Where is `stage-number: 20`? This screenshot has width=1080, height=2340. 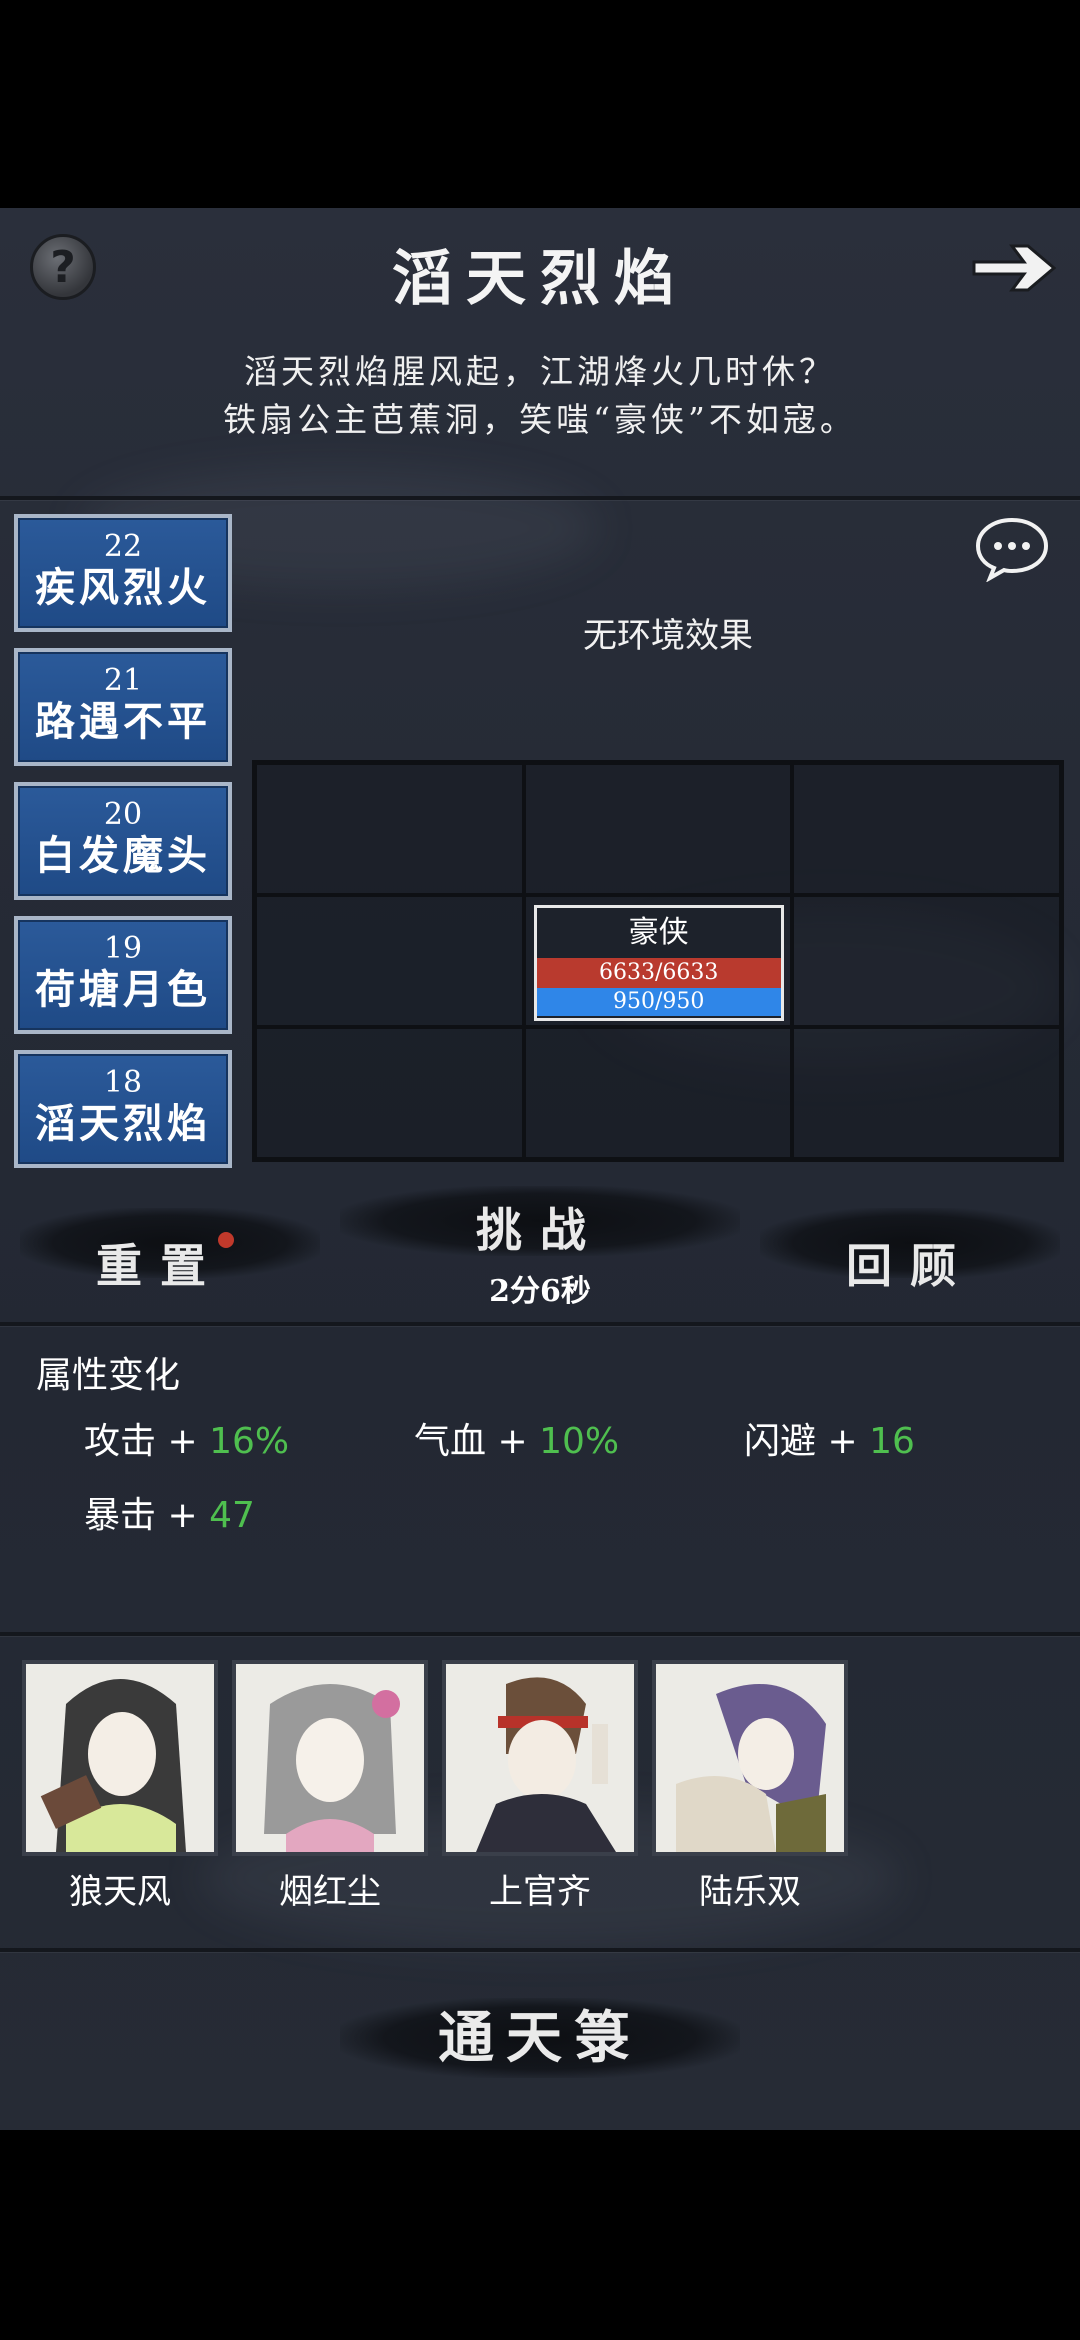 stage-number: 20 is located at coordinates (123, 814).